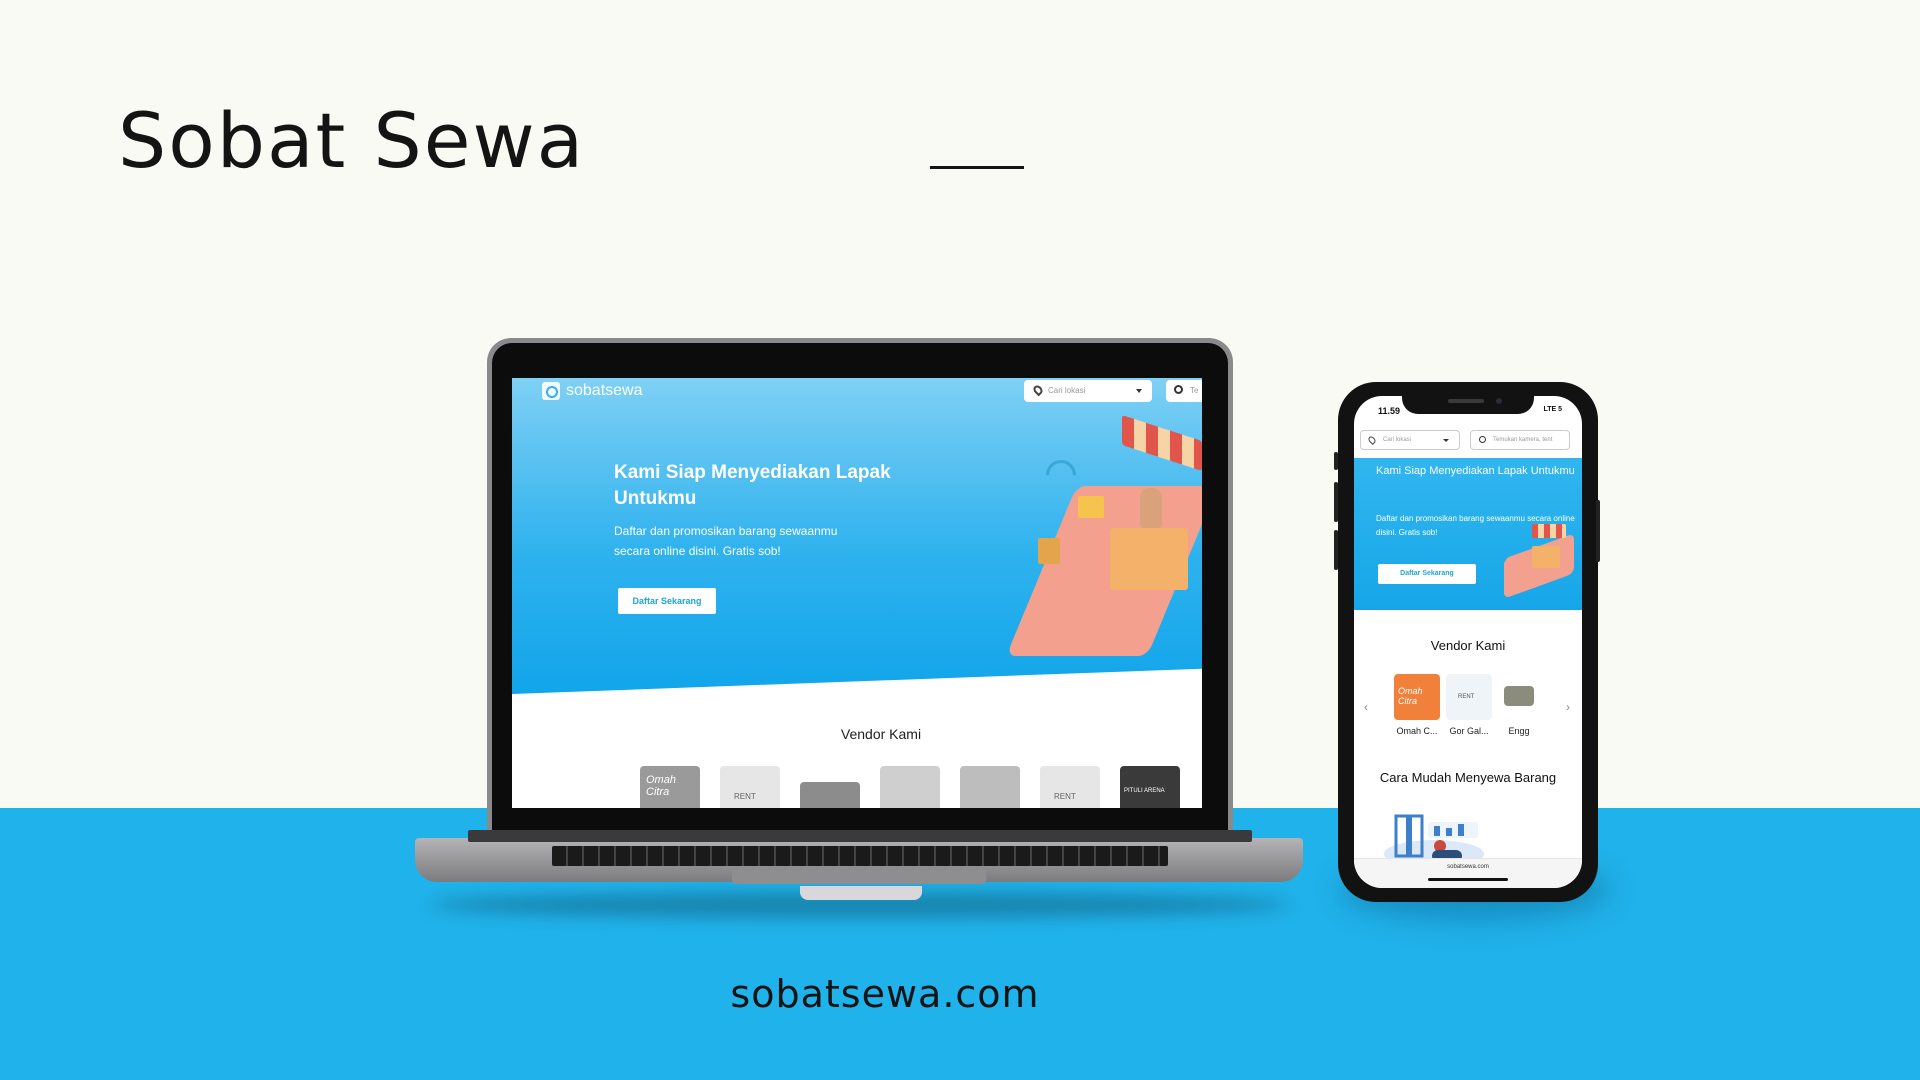  I want to click on howto-section-title: Cara Mudah Menyewa Barang, so click(1468, 777).